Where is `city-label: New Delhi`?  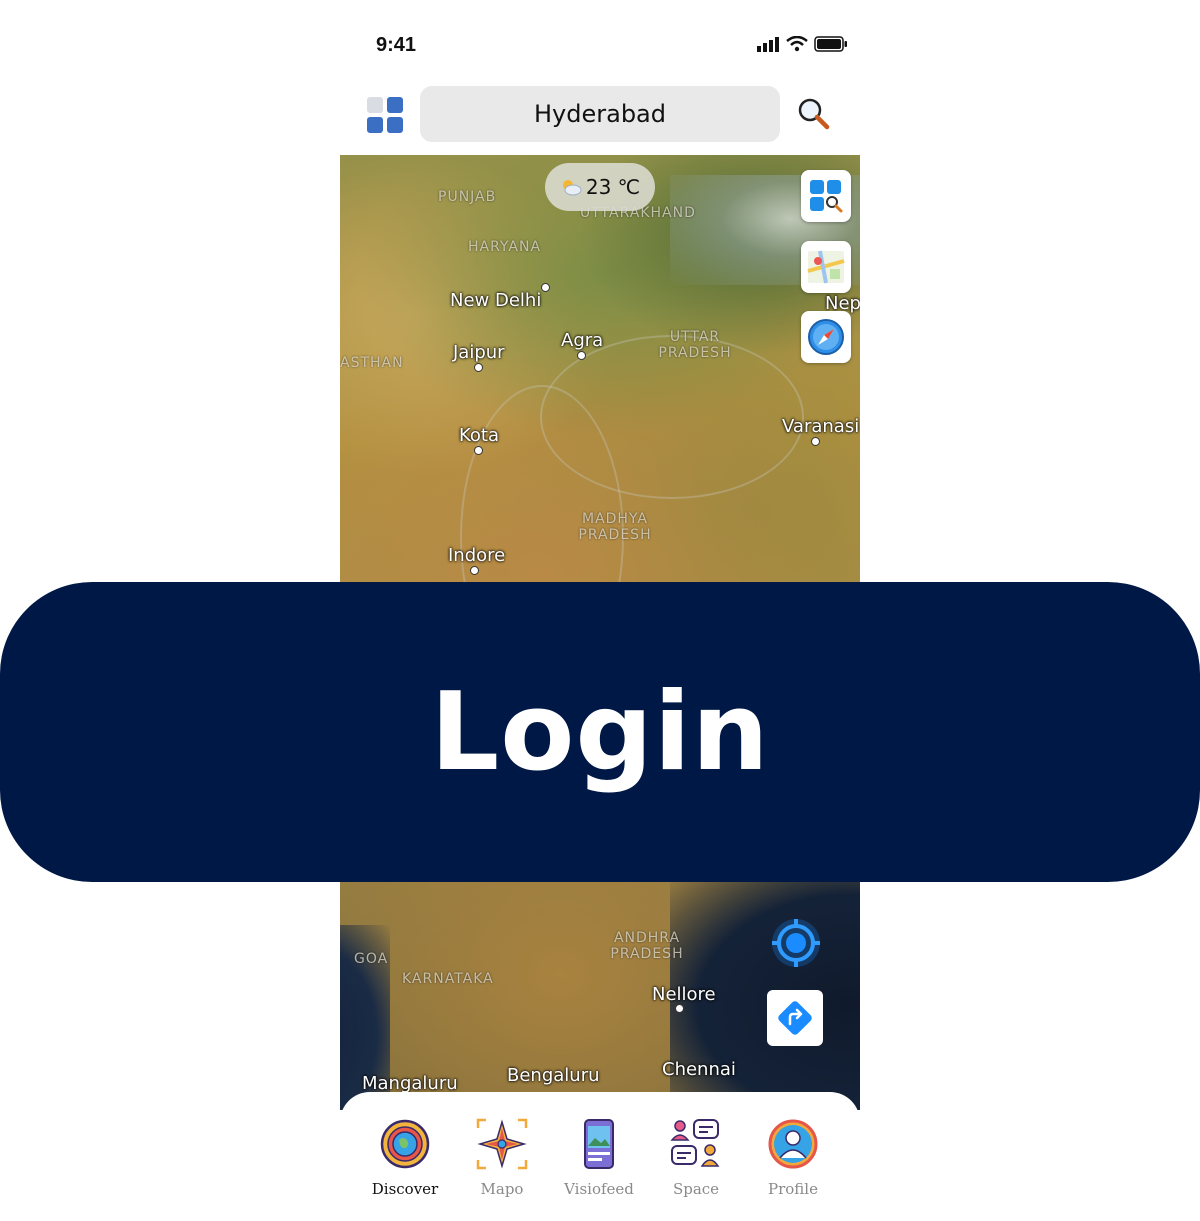
city-label: New Delhi is located at coordinates (496, 300).